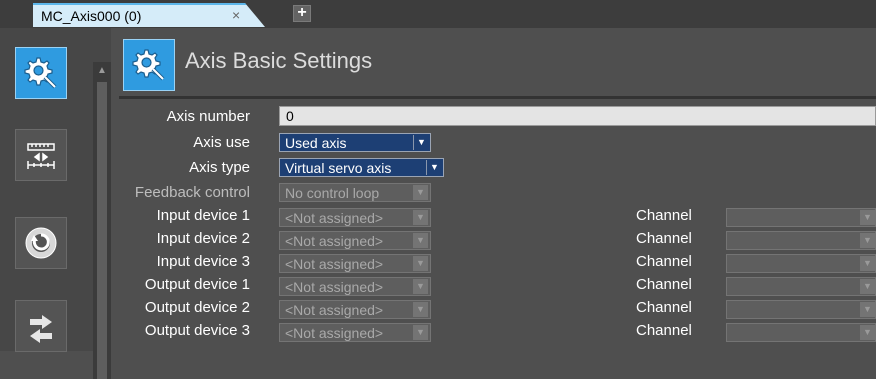  Describe the element at coordinates (192, 192) in the screenshot. I see `feedback-control-label: Feedback control` at that location.